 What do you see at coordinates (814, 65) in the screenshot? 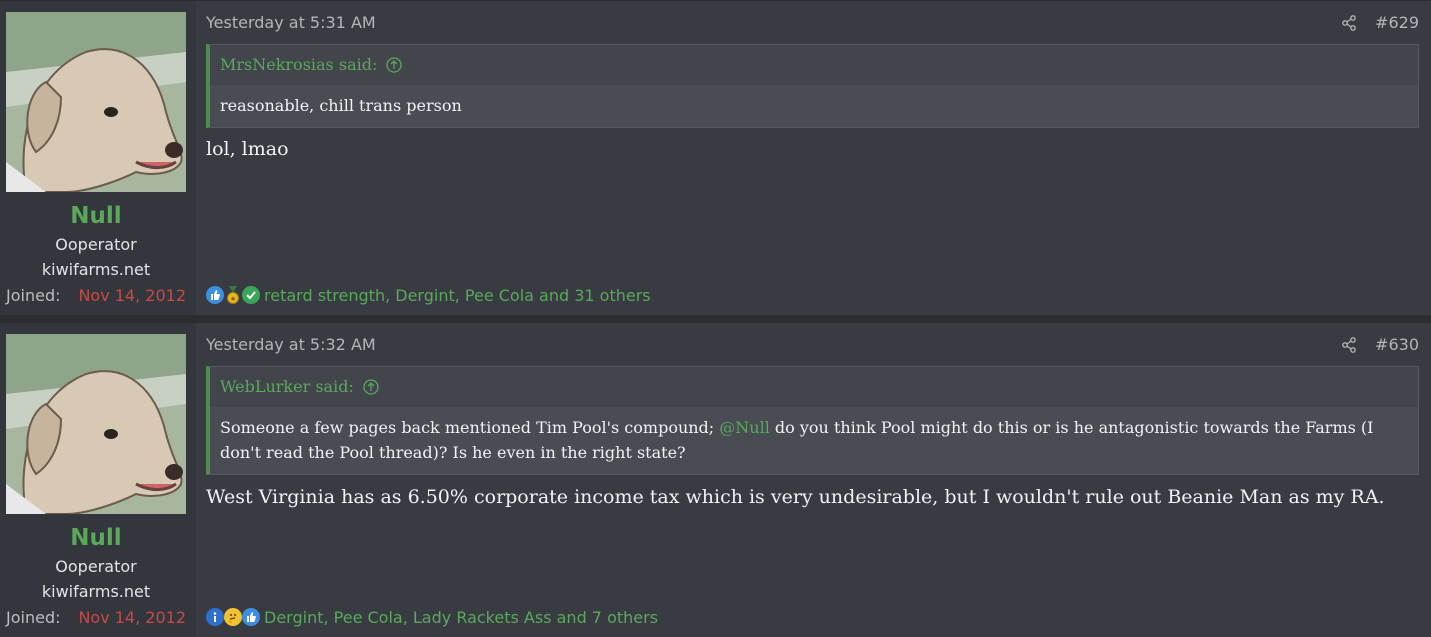
I see `quote-header: MrsNekrosias said:` at bounding box center [814, 65].